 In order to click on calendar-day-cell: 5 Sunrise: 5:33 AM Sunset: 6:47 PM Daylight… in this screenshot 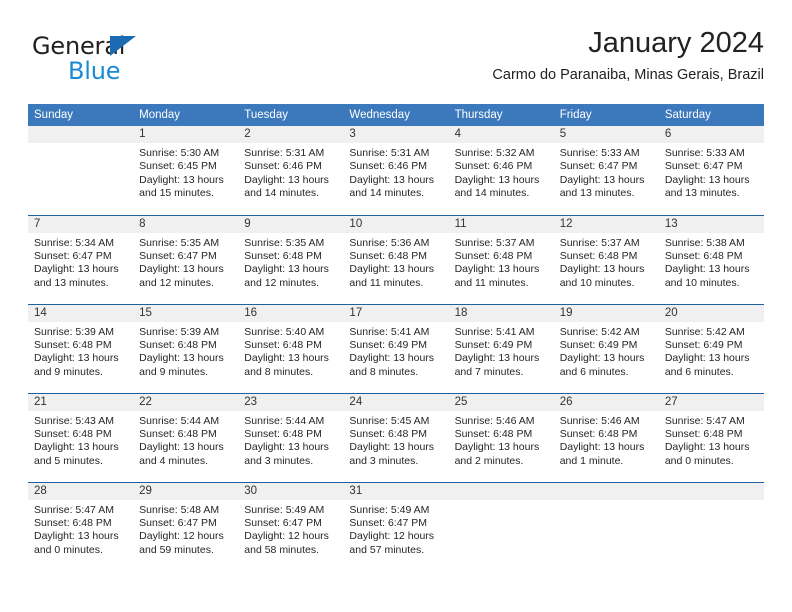, I will do `click(606, 171)`.